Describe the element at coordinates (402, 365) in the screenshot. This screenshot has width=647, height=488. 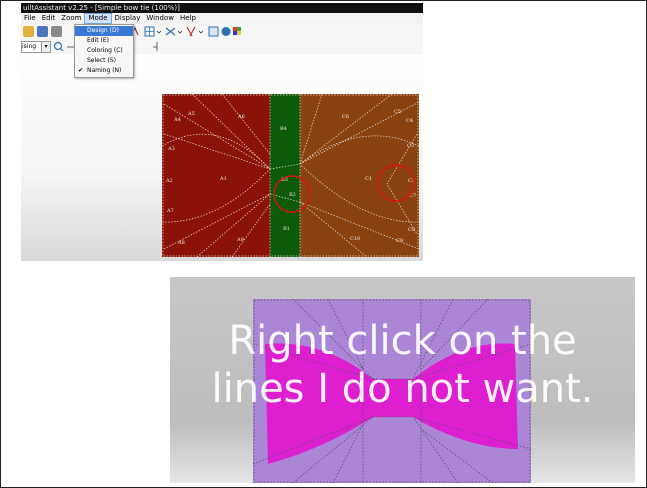
I see `caption-text: Right click on the lines I do not want.` at that location.